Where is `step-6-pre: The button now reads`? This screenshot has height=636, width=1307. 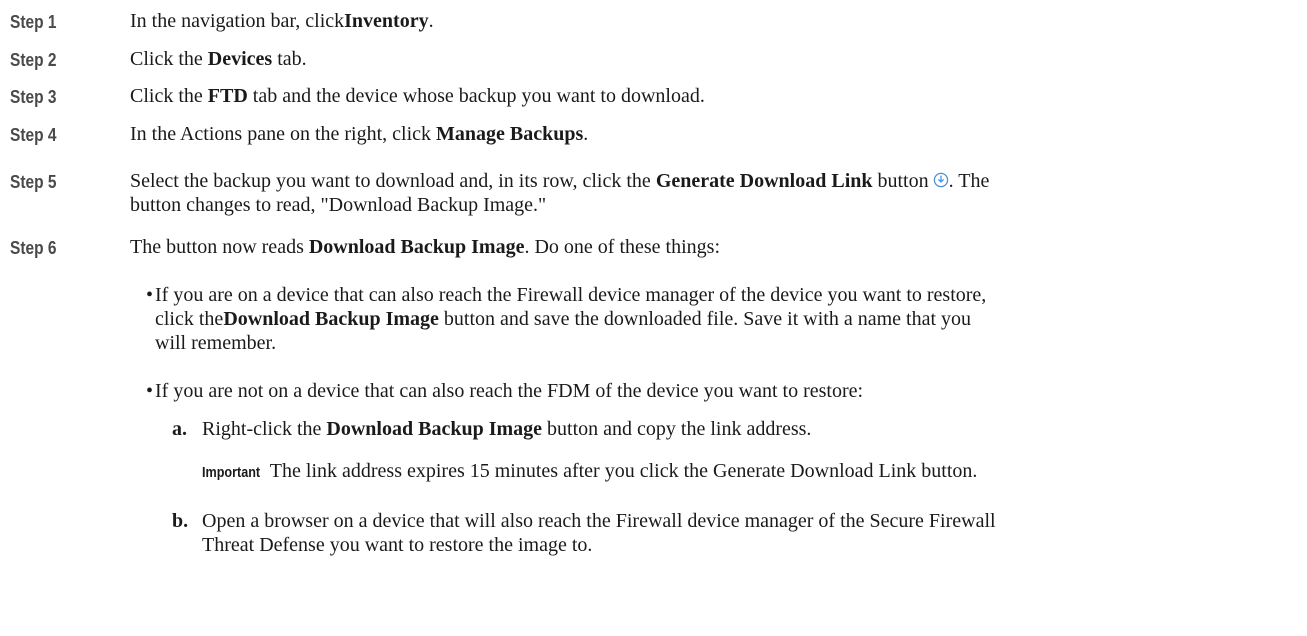 step-6-pre: The button now reads is located at coordinates (219, 247).